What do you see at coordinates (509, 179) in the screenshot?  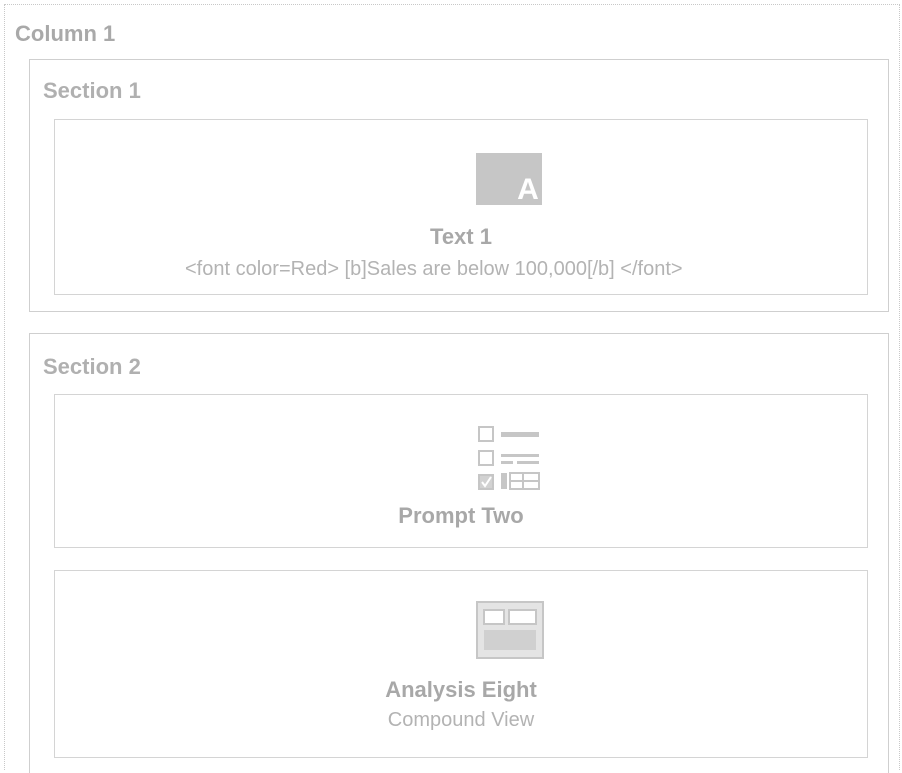 I see `text-icon: A` at bounding box center [509, 179].